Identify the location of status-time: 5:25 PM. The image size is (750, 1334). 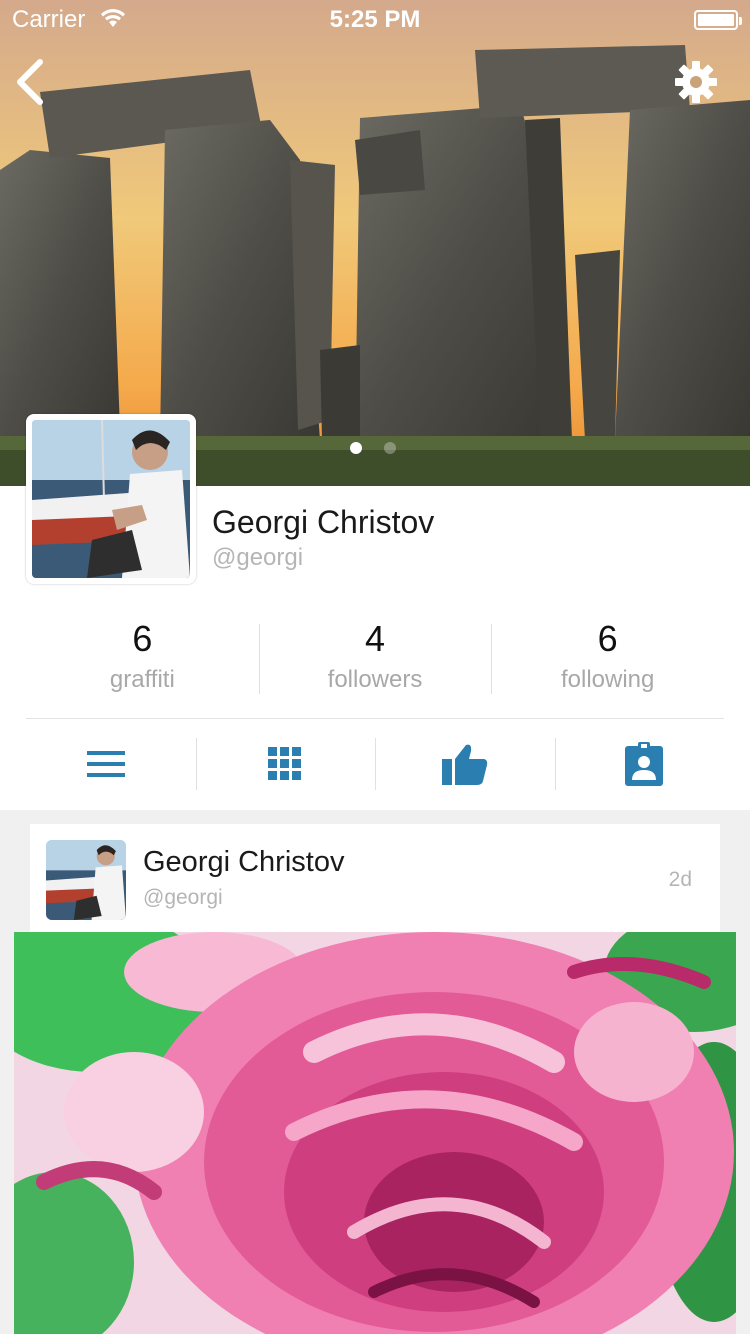
(375, 19).